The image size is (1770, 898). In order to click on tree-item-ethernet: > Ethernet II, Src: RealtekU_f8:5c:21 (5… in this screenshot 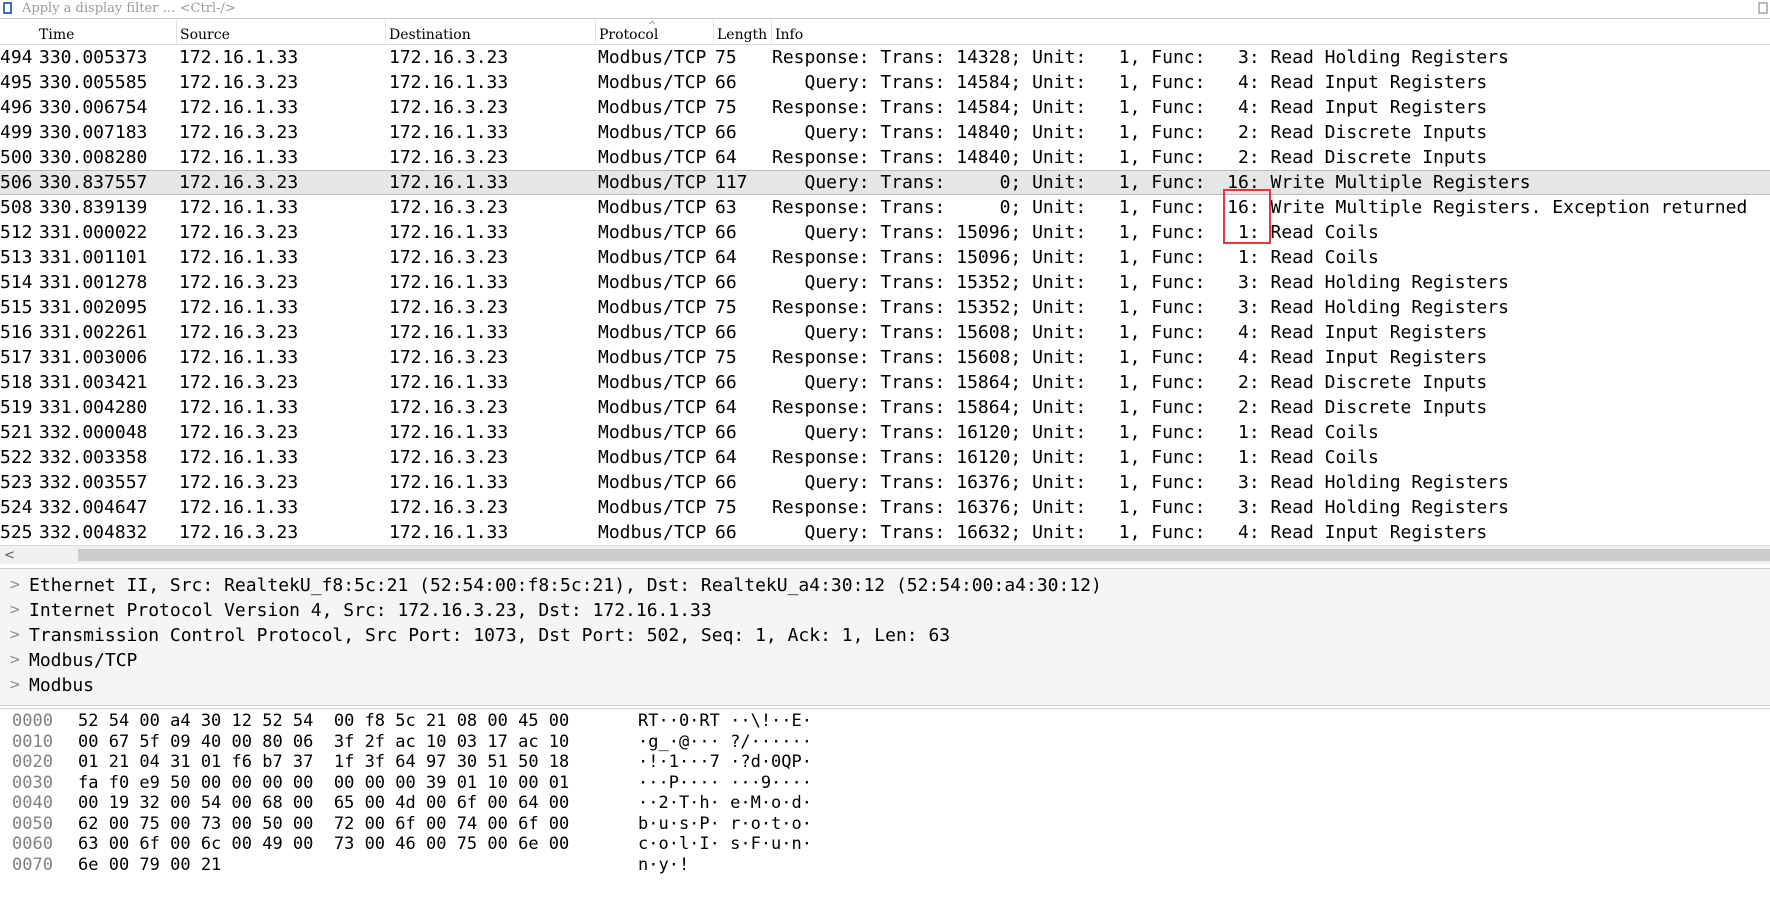, I will do `click(551, 585)`.